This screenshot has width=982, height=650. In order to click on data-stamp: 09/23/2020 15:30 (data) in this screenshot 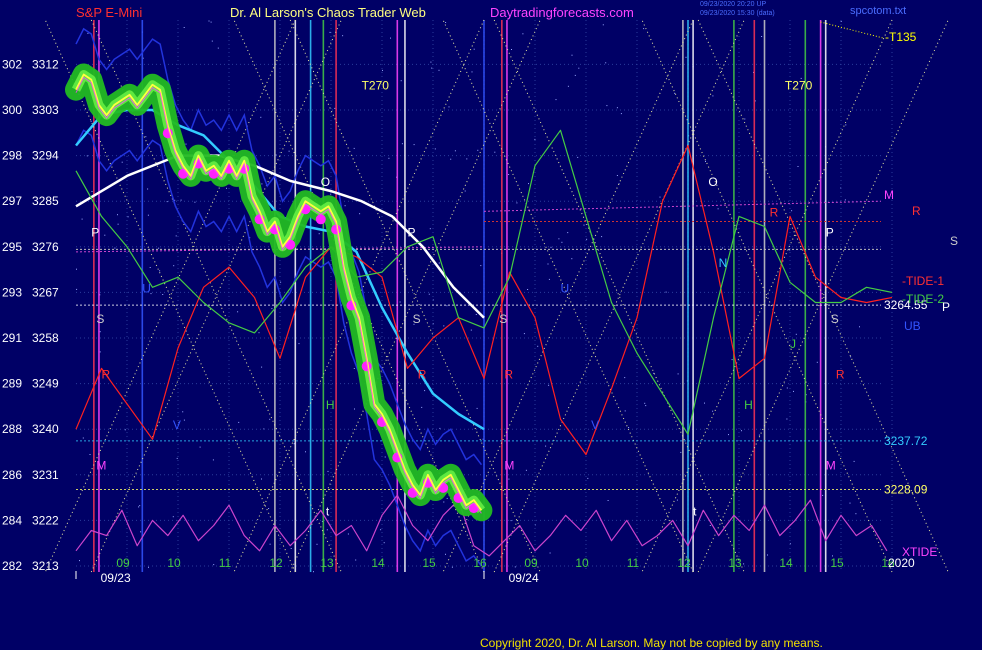, I will do `click(737, 13)`.